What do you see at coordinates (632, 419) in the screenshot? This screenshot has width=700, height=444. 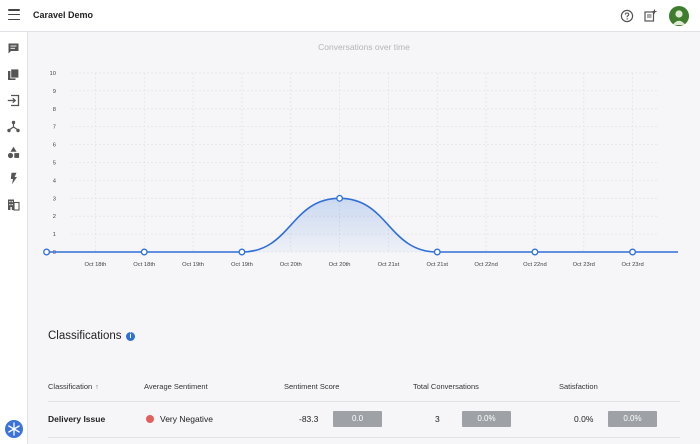 I see `satisfaction-pill: 0.0%` at bounding box center [632, 419].